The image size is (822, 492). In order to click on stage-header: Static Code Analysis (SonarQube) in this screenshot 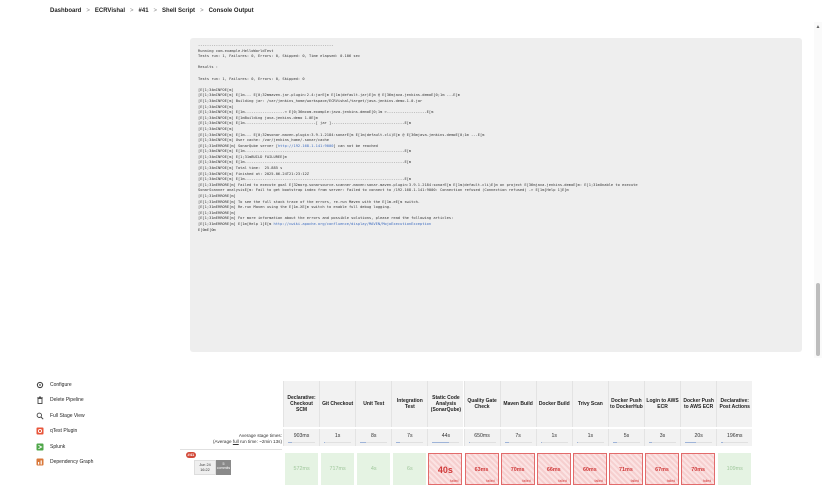, I will do `click(445, 404)`.